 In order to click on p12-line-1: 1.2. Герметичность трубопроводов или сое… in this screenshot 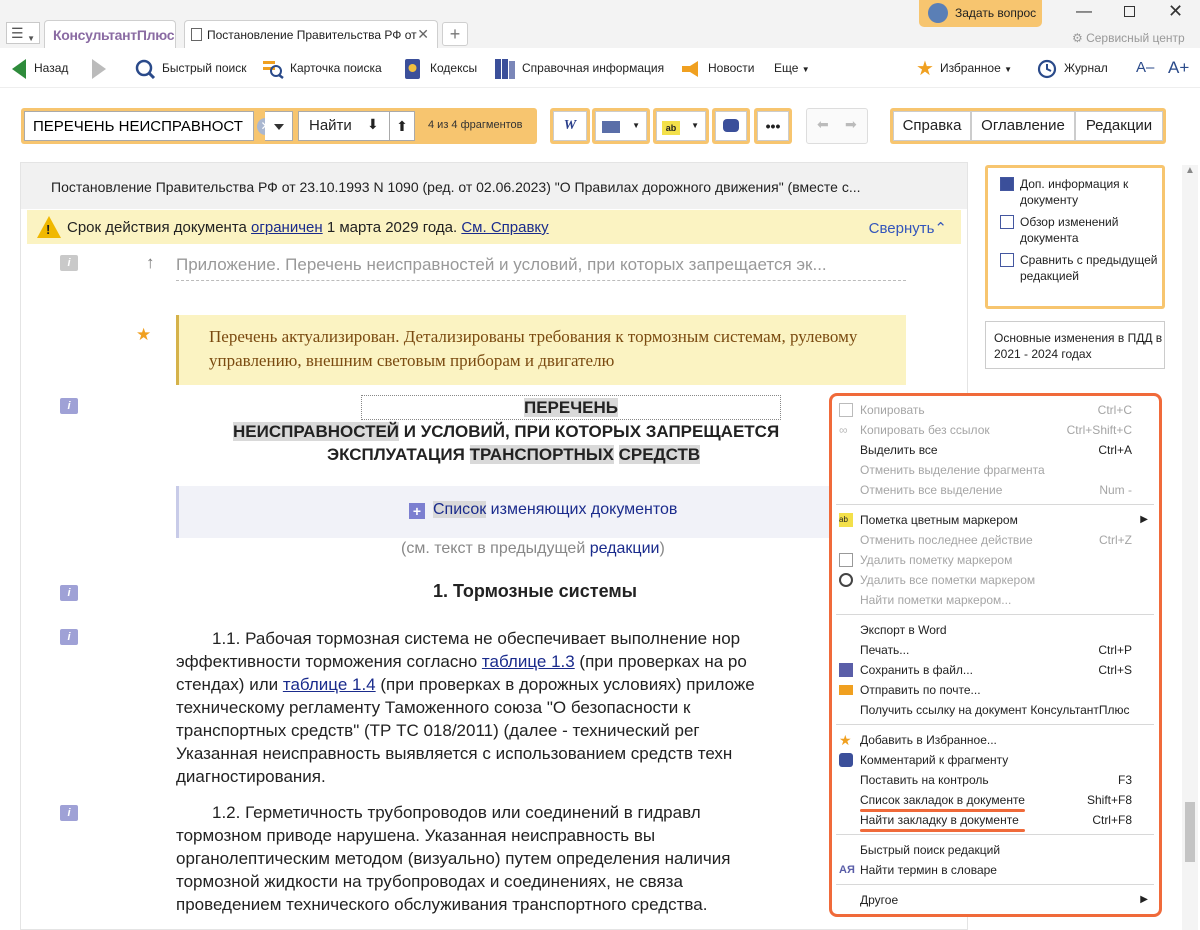, I will do `click(456, 812)`.